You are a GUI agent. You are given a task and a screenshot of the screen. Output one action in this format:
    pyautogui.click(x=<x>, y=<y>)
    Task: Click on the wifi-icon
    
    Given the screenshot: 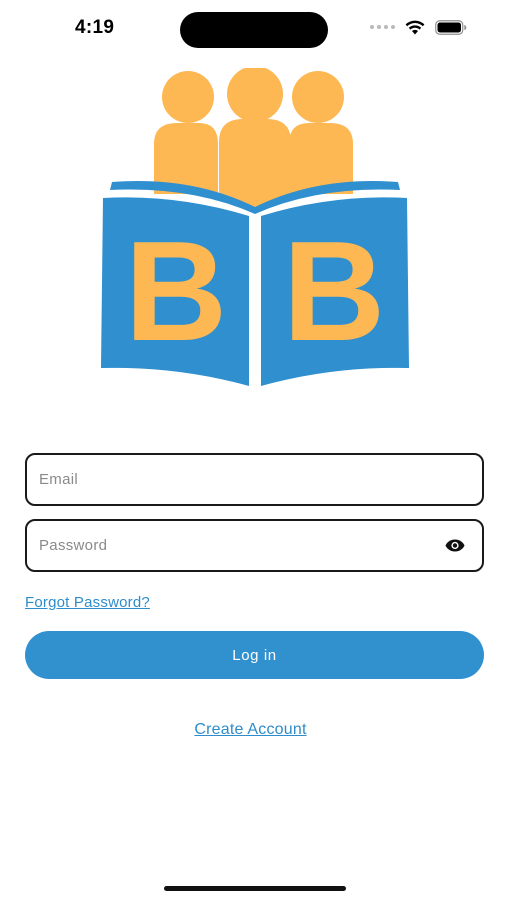 What is the action you would take?
    pyautogui.click(x=415, y=27)
    